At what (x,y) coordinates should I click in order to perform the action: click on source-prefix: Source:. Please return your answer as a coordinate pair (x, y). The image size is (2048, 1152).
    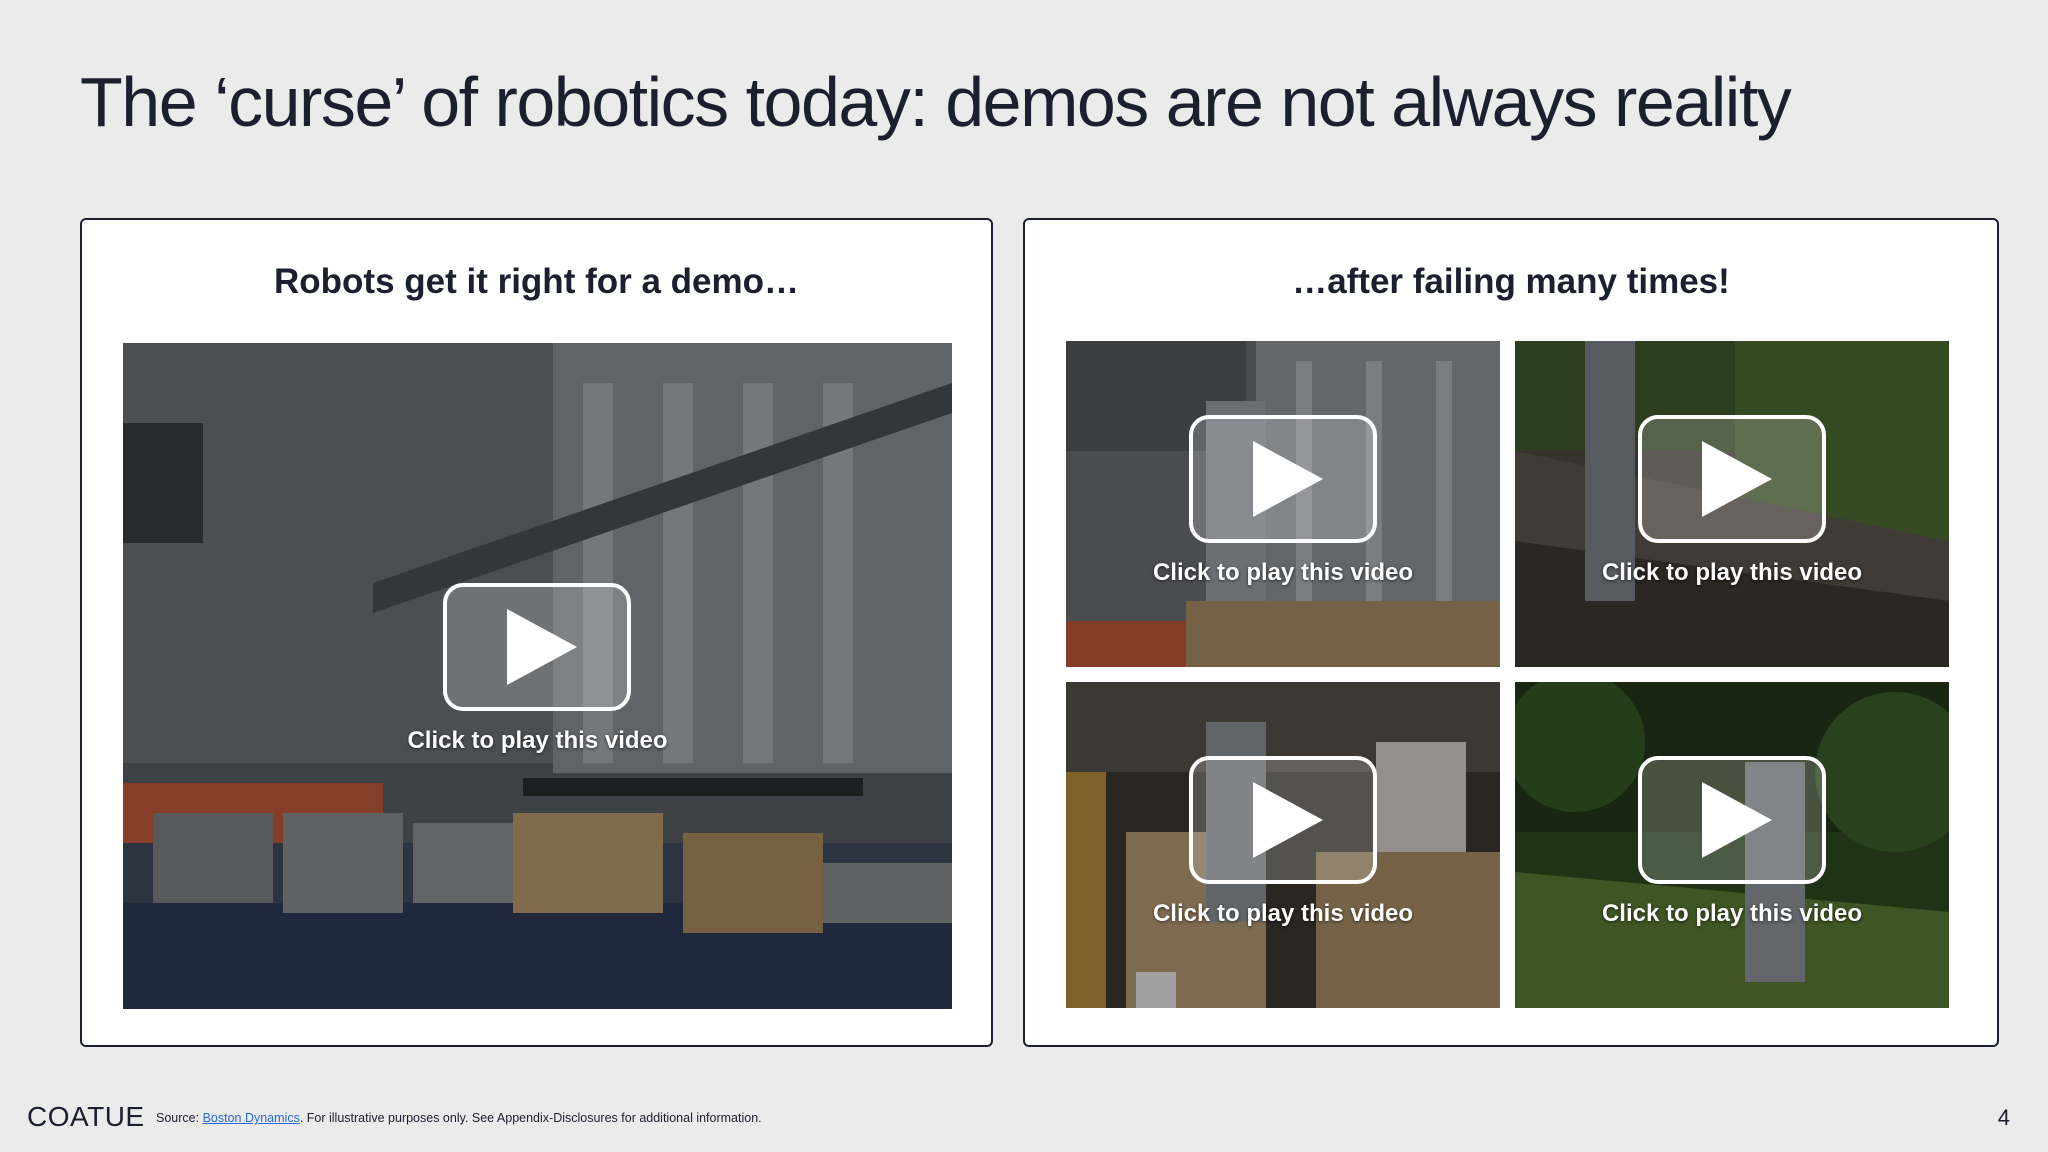
    Looking at the image, I should click on (179, 1118).